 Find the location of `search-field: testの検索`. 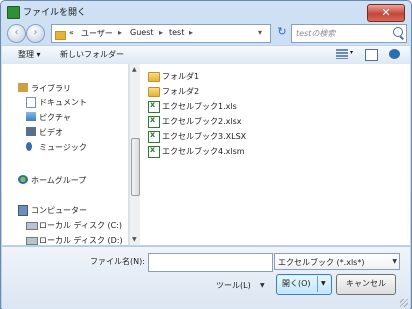

search-field: testの検索 is located at coordinates (349, 33).